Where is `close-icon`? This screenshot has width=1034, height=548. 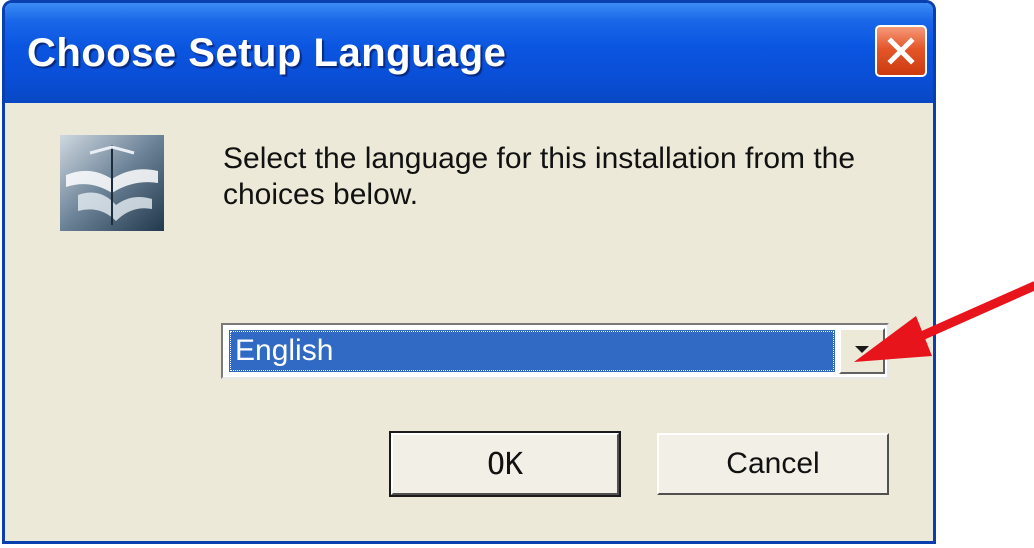
close-icon is located at coordinates (901, 51).